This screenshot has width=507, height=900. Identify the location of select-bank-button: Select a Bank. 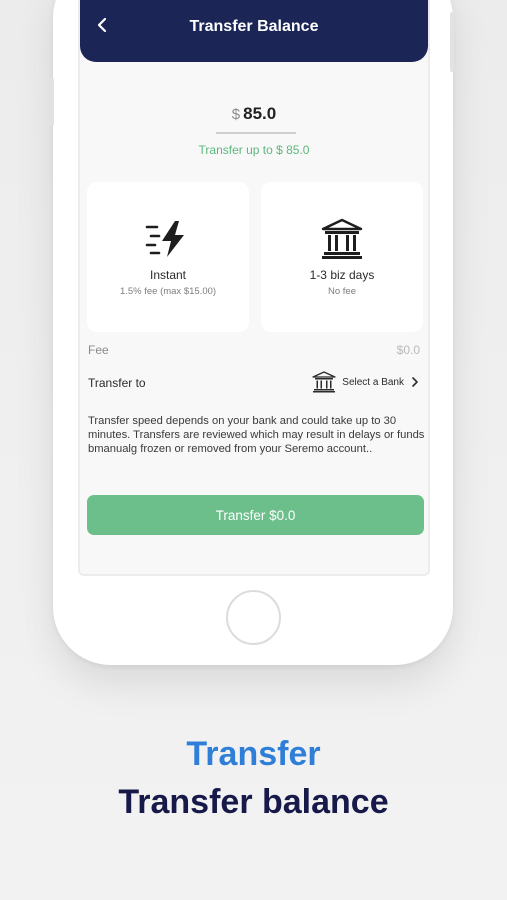
(366, 382).